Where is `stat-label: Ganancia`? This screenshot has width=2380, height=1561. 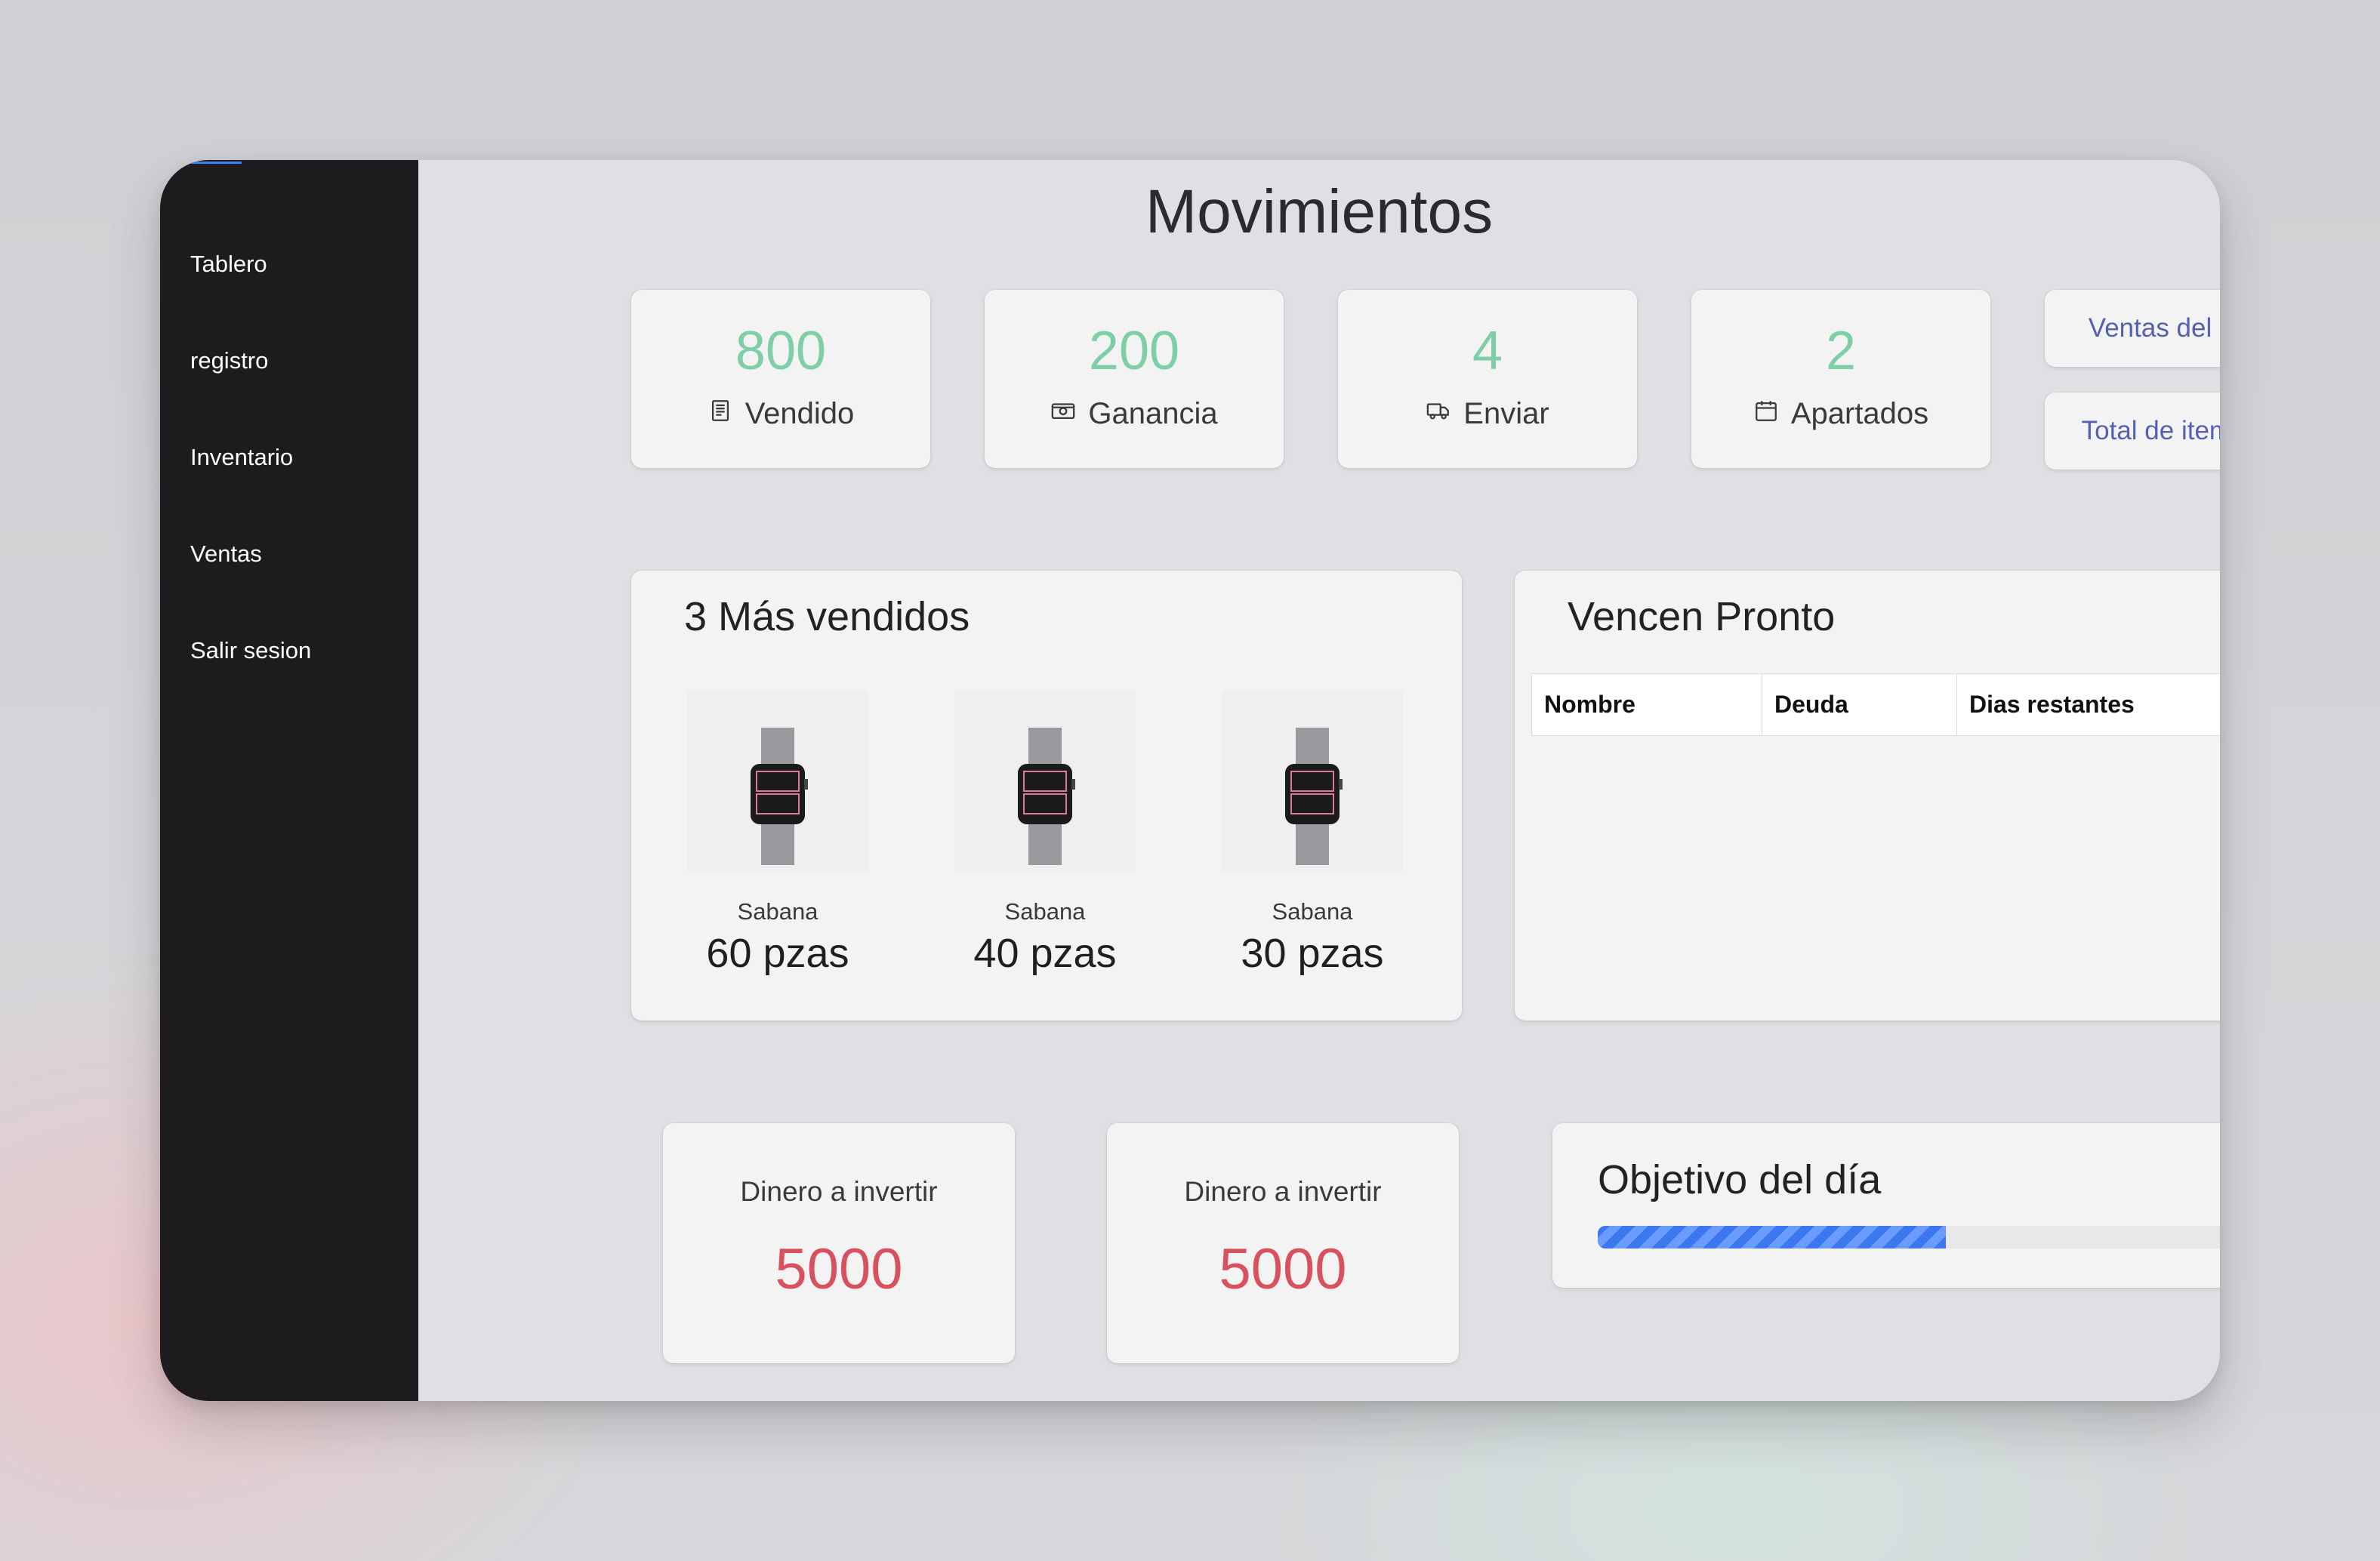 stat-label: Ganancia is located at coordinates (1153, 413).